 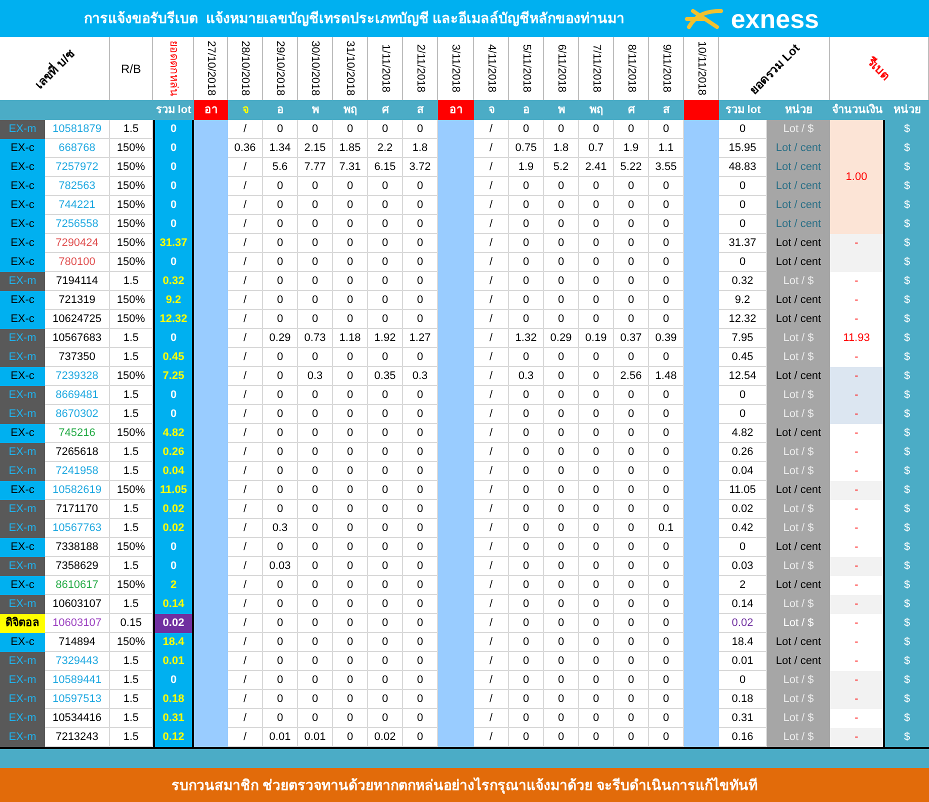 I want to click on unit-cell: Lot / cent, so click(x=798, y=376).